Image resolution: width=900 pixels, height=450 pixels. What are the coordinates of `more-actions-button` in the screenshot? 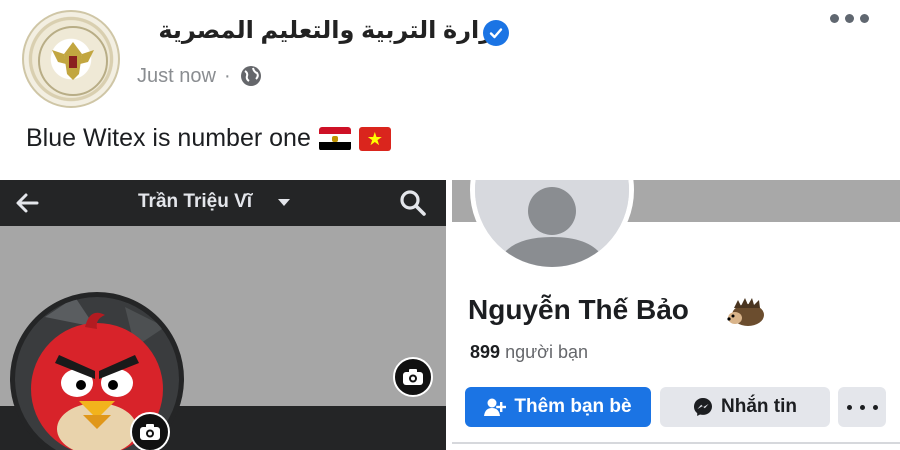 It's located at (862, 407).